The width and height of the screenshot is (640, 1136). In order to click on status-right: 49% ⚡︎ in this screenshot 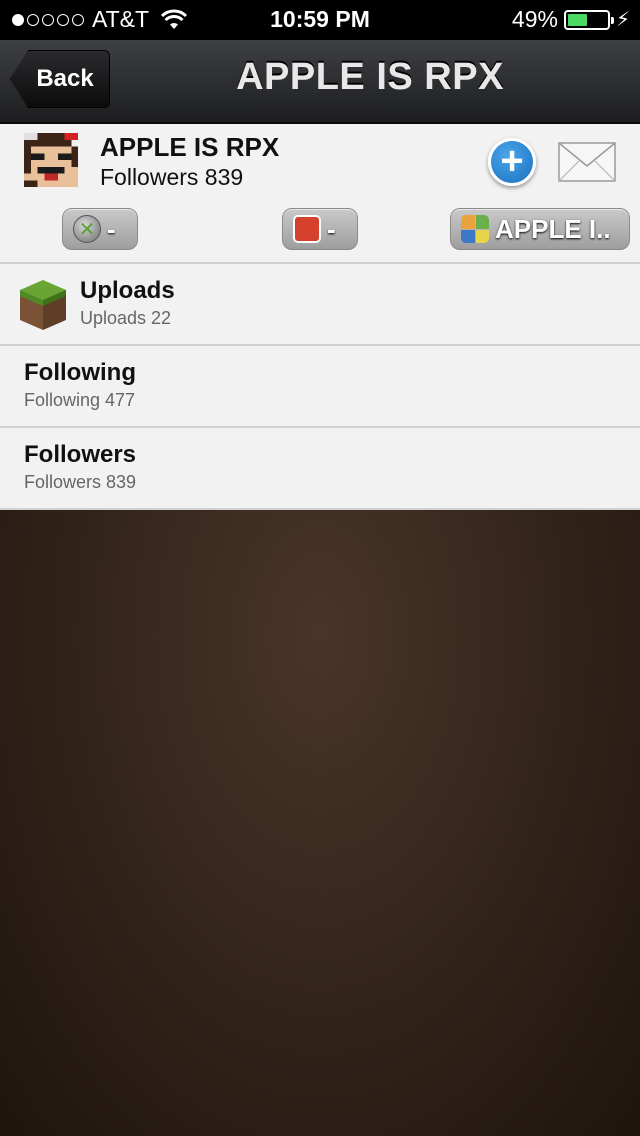, I will do `click(571, 19)`.